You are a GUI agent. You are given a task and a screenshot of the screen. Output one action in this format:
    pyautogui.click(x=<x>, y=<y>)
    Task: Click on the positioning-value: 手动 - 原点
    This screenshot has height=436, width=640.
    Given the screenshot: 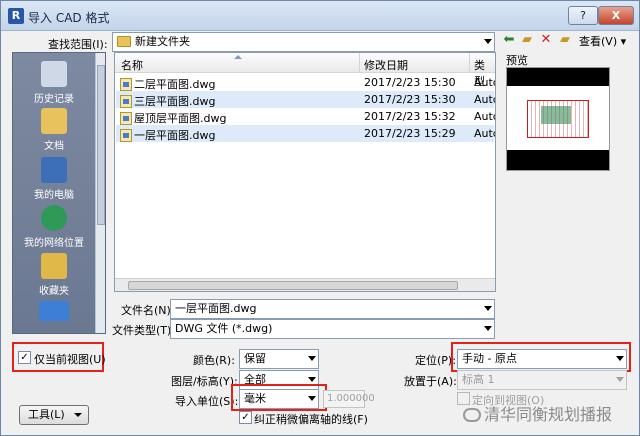 What is the action you would take?
    pyautogui.click(x=489, y=358)
    